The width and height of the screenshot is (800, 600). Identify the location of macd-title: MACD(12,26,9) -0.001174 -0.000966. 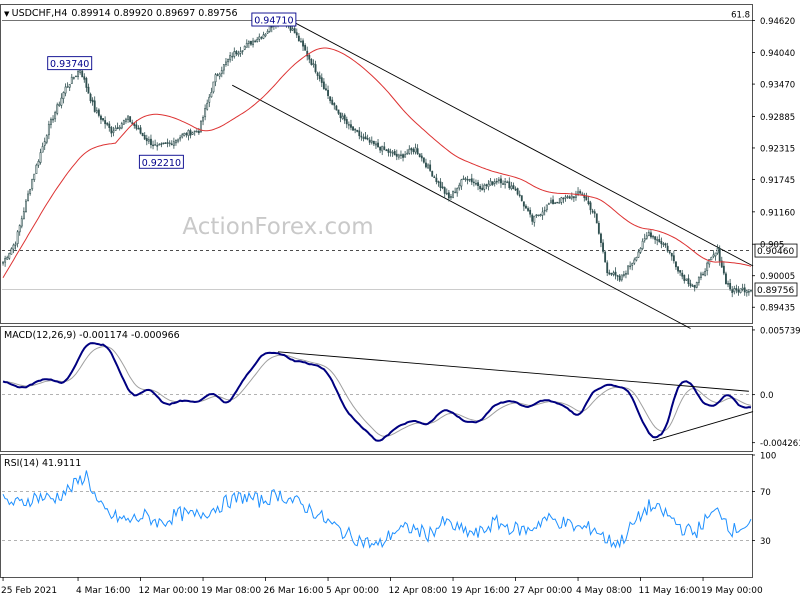
(92, 335).